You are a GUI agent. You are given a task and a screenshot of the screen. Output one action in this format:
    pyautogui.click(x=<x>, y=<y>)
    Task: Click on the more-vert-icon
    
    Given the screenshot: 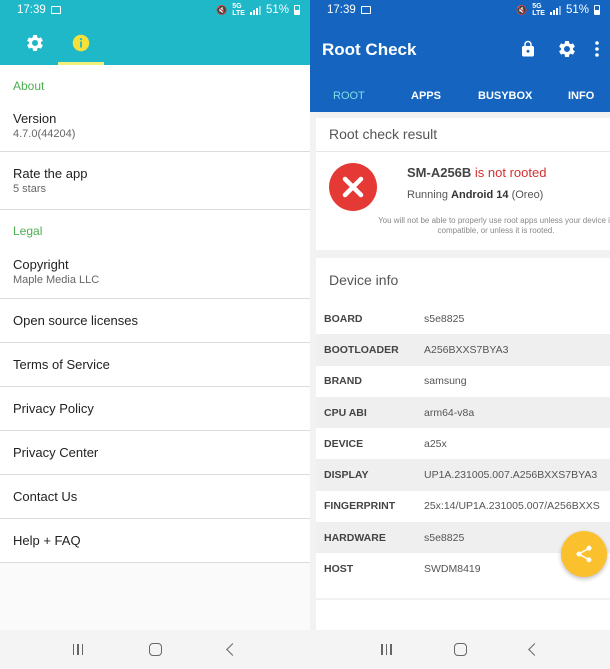 What is the action you would take?
    pyautogui.click(x=597, y=49)
    